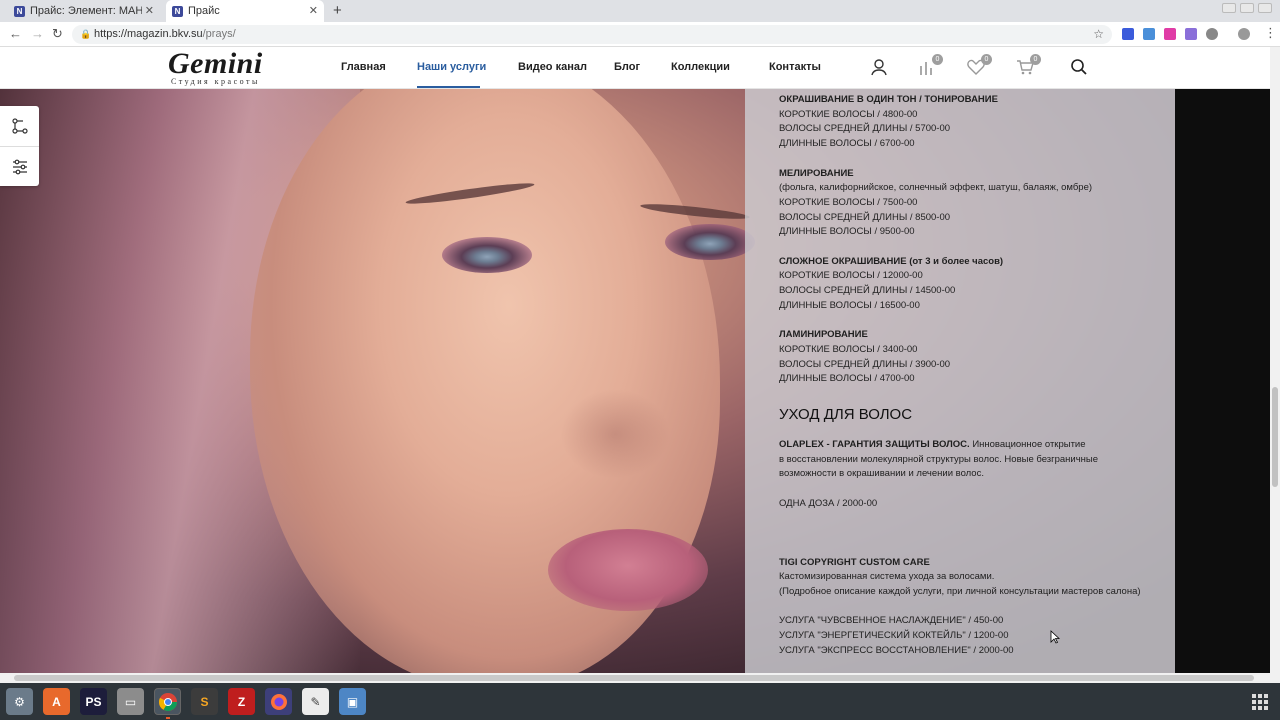 This screenshot has width=1280, height=720. I want to click on site-logo: Gemini Студия красоты, so click(215, 67).